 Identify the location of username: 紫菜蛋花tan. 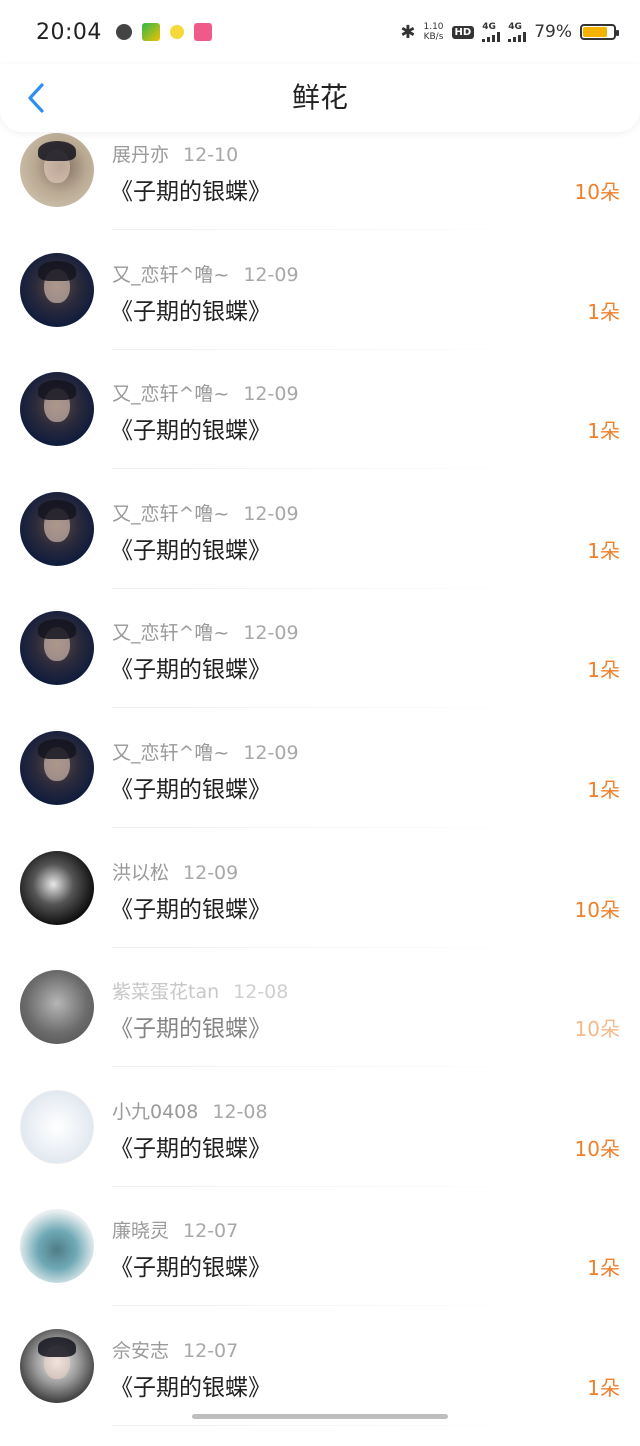
(165, 992).